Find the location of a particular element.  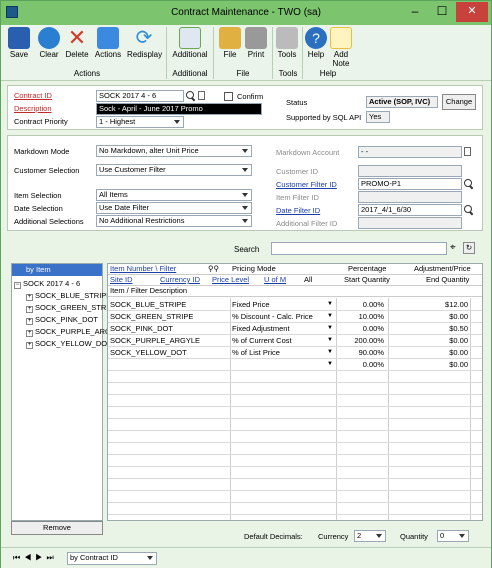

description-field: Sock - April - June 2017 Promo is located at coordinates (179, 109).